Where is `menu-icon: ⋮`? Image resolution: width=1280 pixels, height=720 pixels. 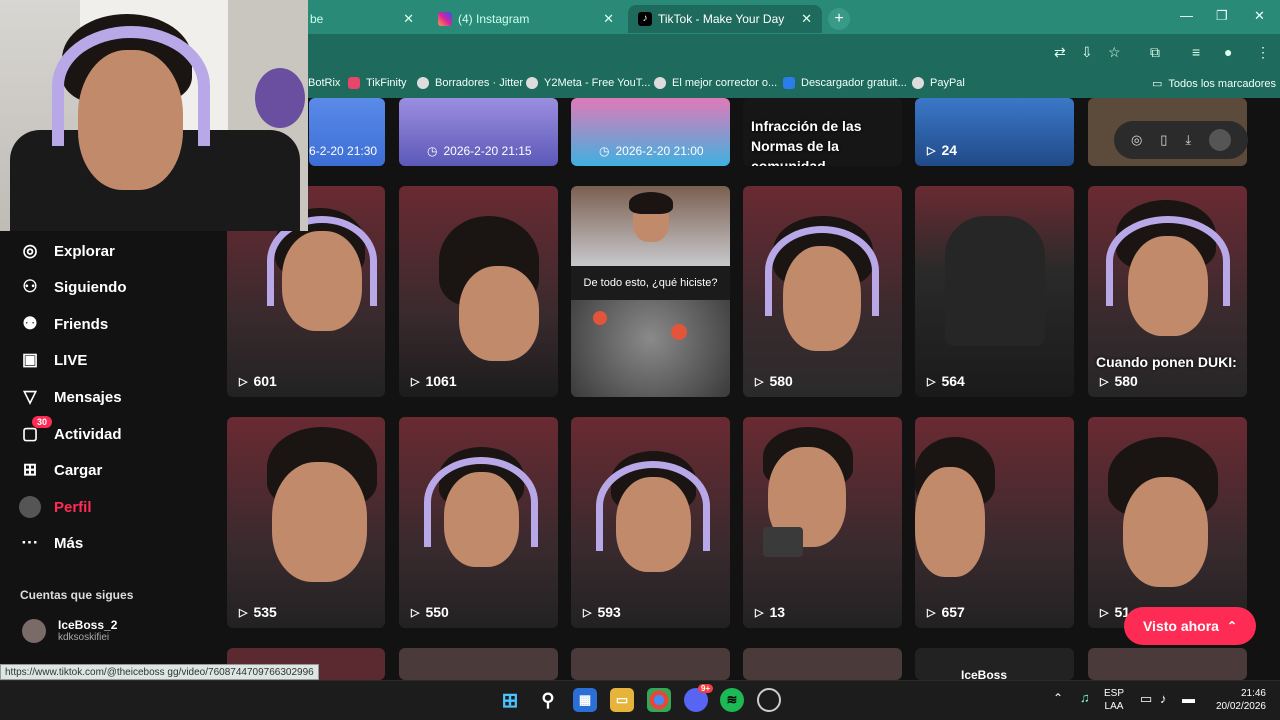 menu-icon: ⋮ is located at coordinates (1263, 52).